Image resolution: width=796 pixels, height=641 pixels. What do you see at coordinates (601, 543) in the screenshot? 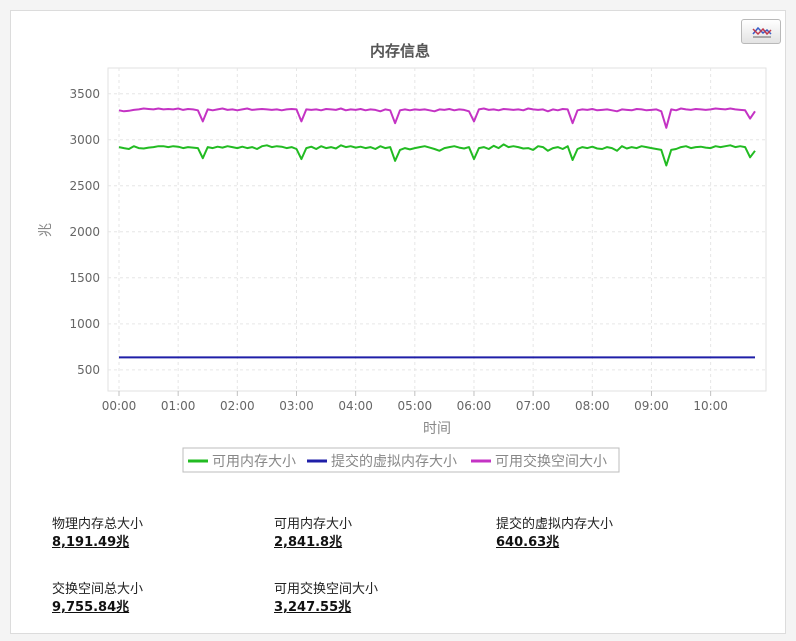
I see `stat-value: 640.63兆` at bounding box center [601, 543].